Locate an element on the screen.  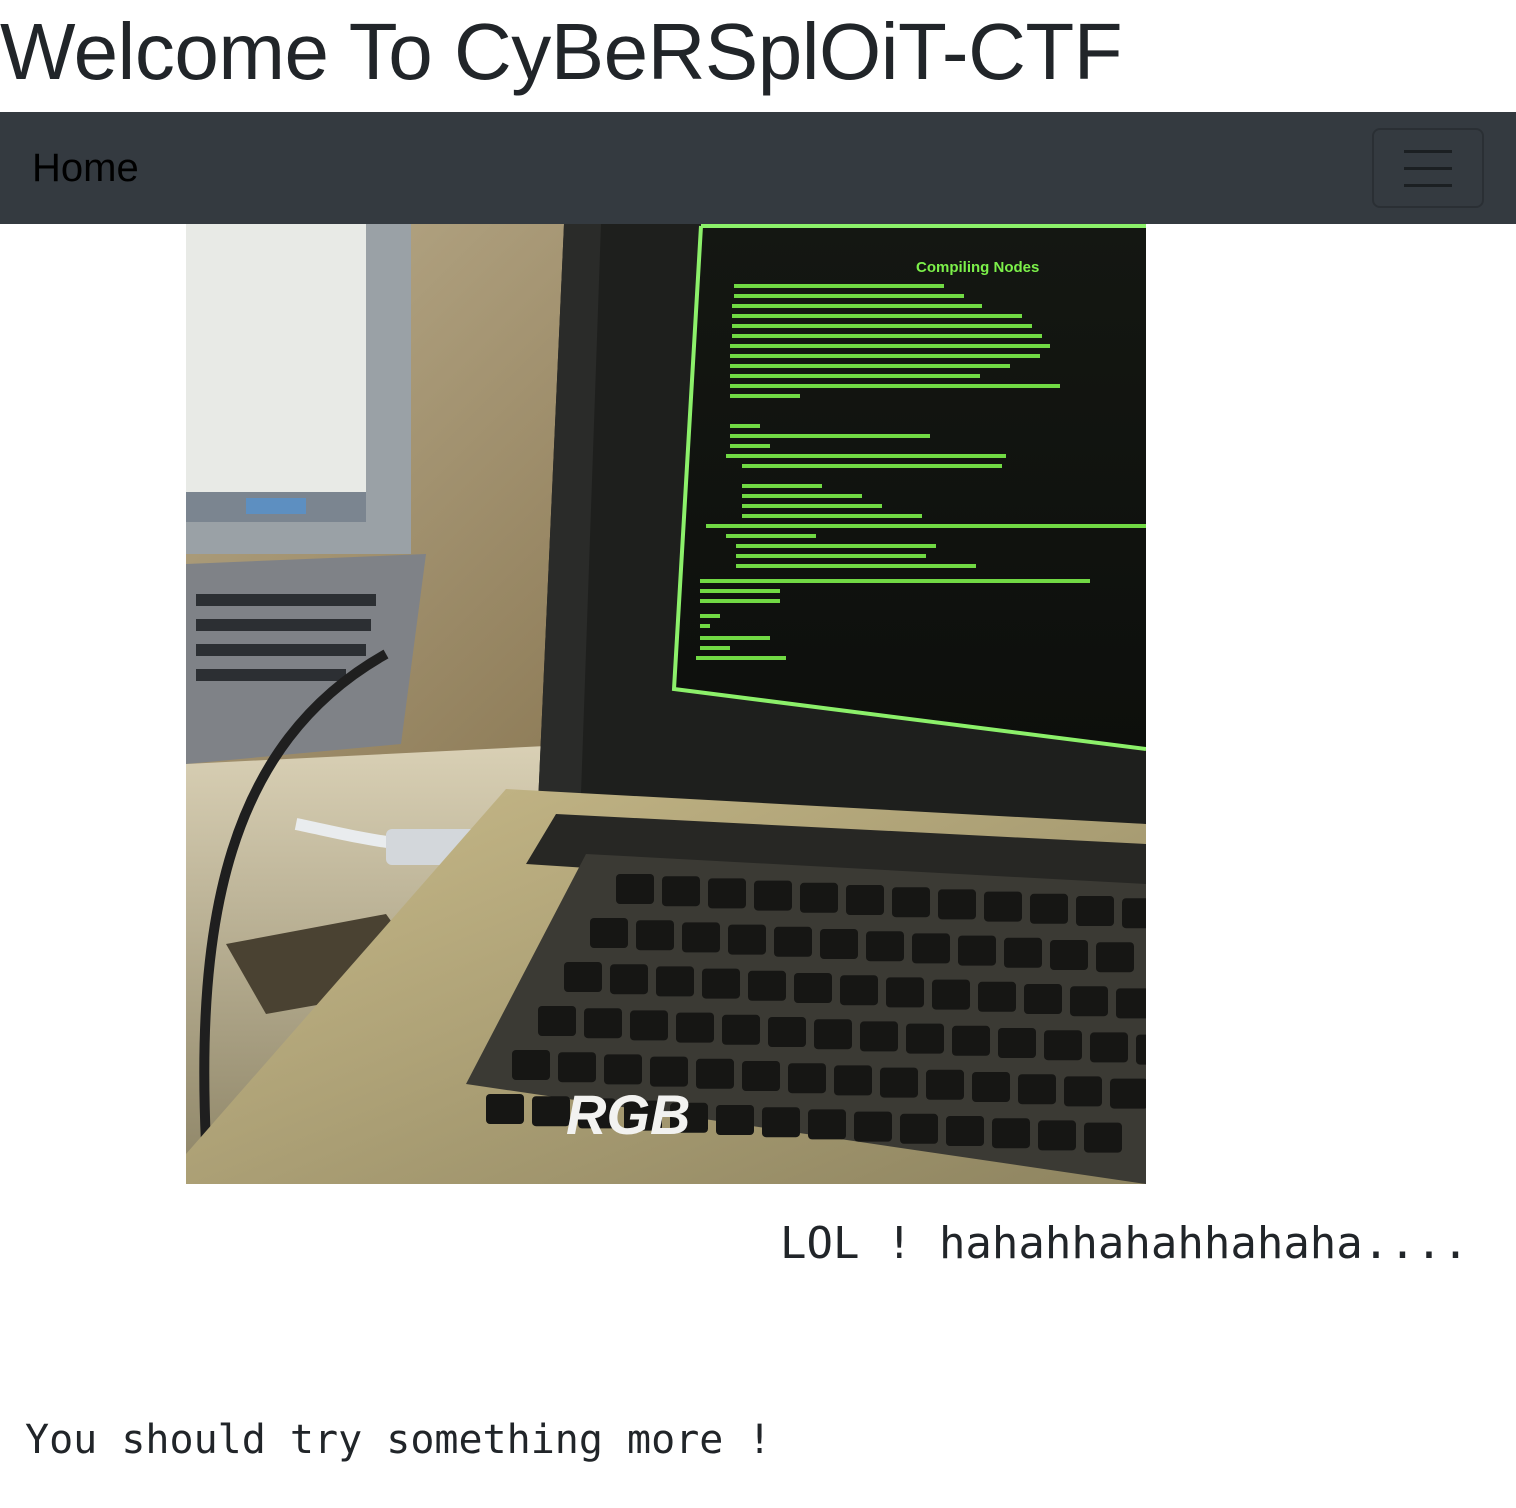
screen-heading: Compiling Nodes is located at coordinates (977, 267).